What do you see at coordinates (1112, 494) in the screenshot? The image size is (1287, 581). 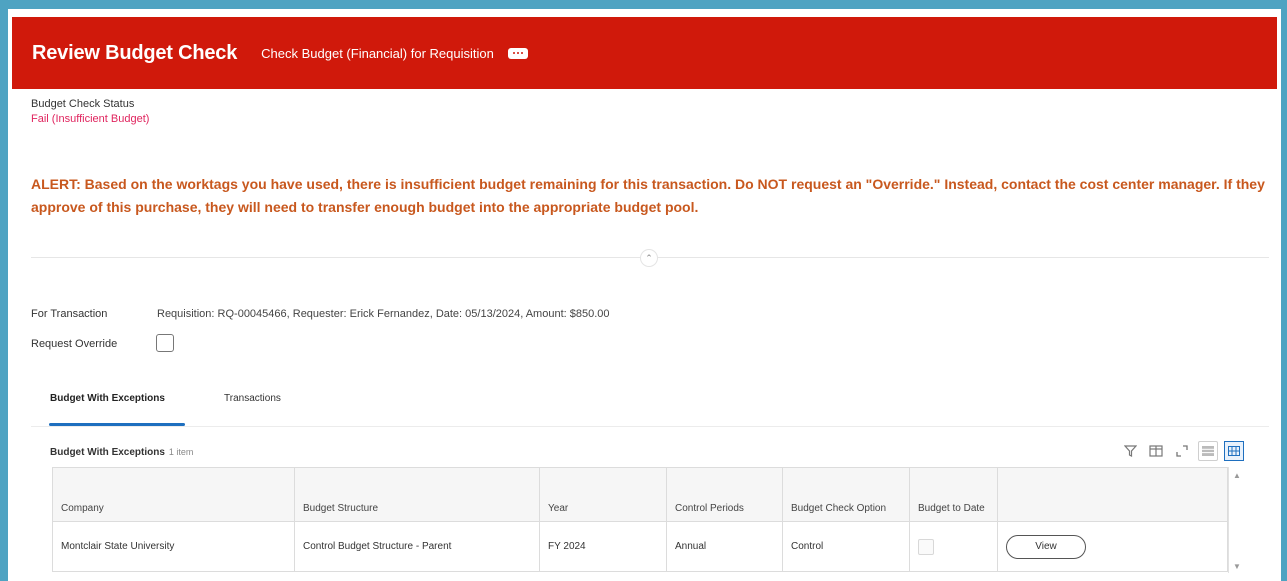 I see `column-header-actions` at bounding box center [1112, 494].